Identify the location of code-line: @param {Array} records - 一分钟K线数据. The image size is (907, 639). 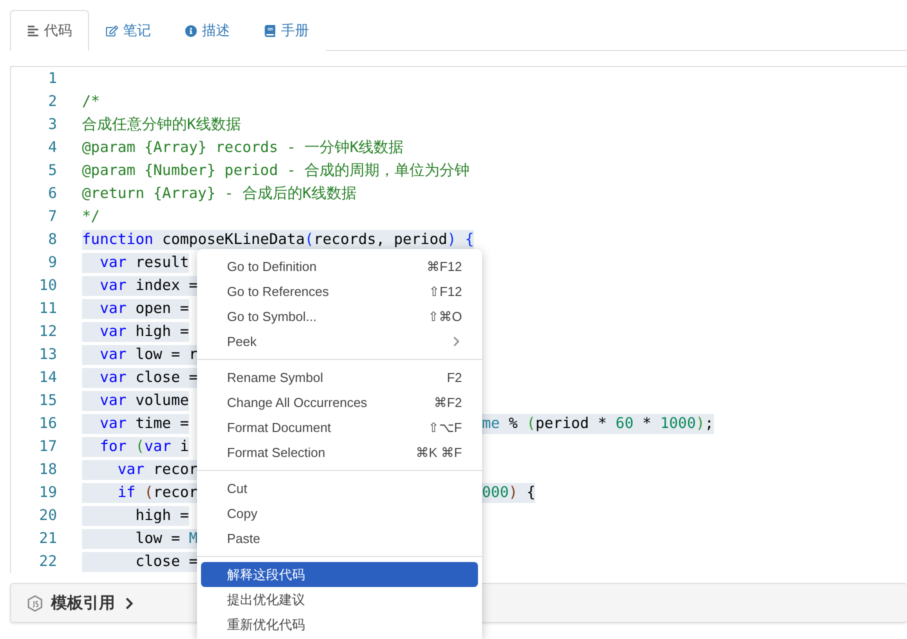
(243, 148).